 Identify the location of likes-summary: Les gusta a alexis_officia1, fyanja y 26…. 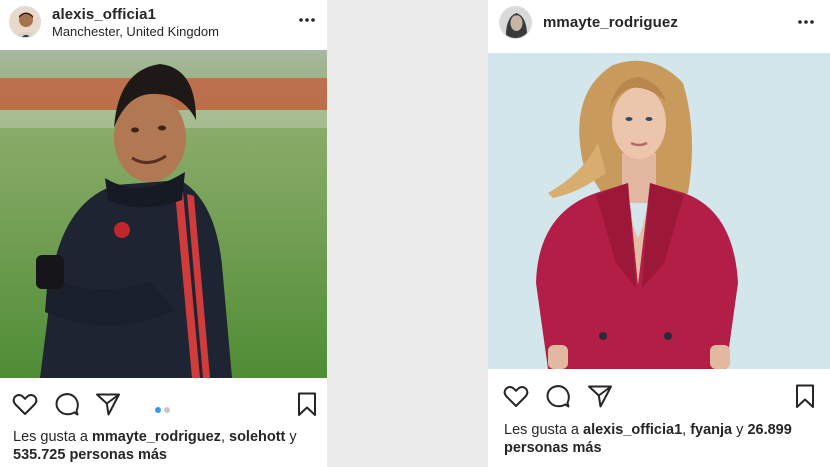
(648, 439).